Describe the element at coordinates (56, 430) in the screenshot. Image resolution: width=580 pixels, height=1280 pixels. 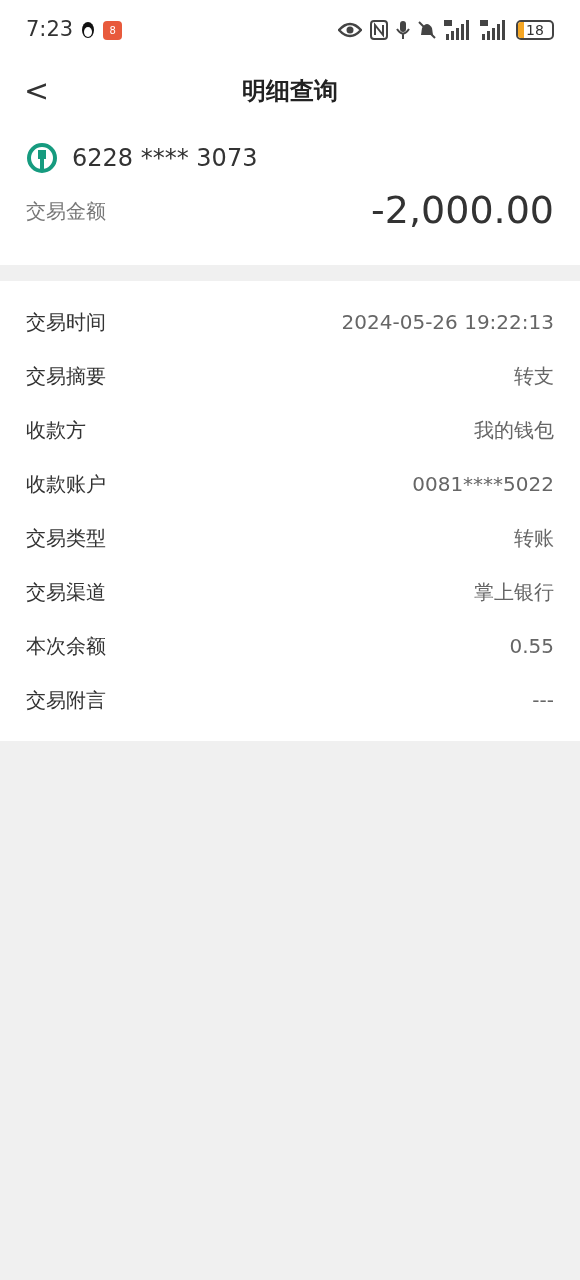
I see `detail-label: 收款方` at that location.